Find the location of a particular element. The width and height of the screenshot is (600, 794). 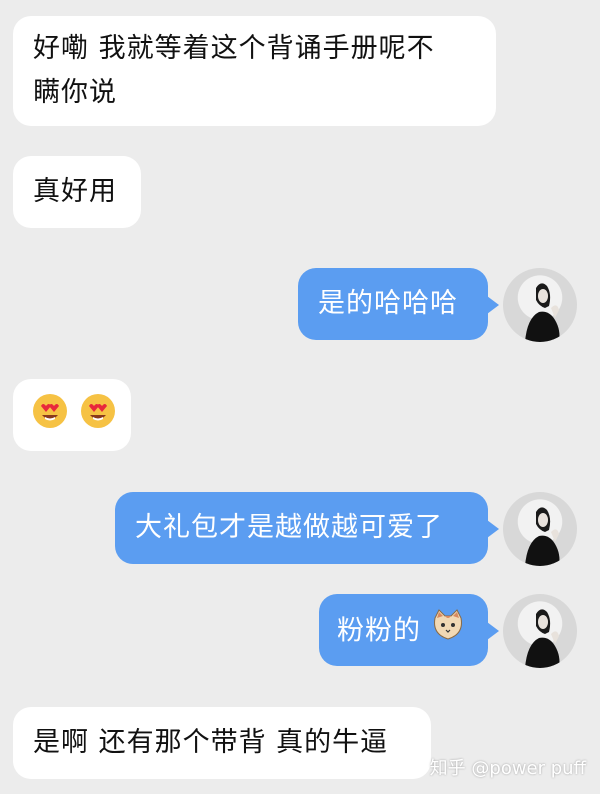

message-bubble-incoming: 是啊 还有那个带背 真的牛逼 is located at coordinates (222, 743).